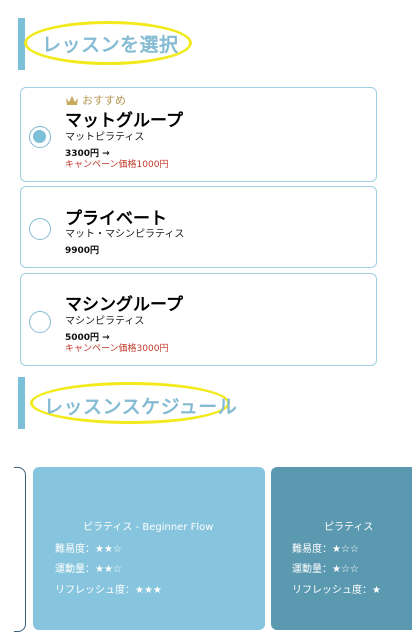  What do you see at coordinates (198, 227) in the screenshot?
I see `lesson-card-private: プライベート マット・マシンピラティス 9900円` at bounding box center [198, 227].